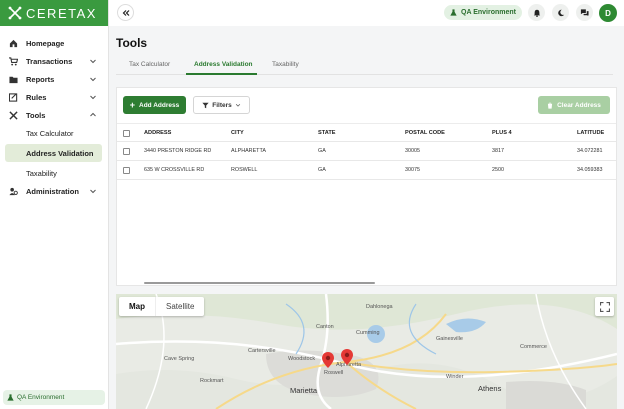 The image size is (624, 409). I want to click on filters-button: Filters, so click(221, 105).